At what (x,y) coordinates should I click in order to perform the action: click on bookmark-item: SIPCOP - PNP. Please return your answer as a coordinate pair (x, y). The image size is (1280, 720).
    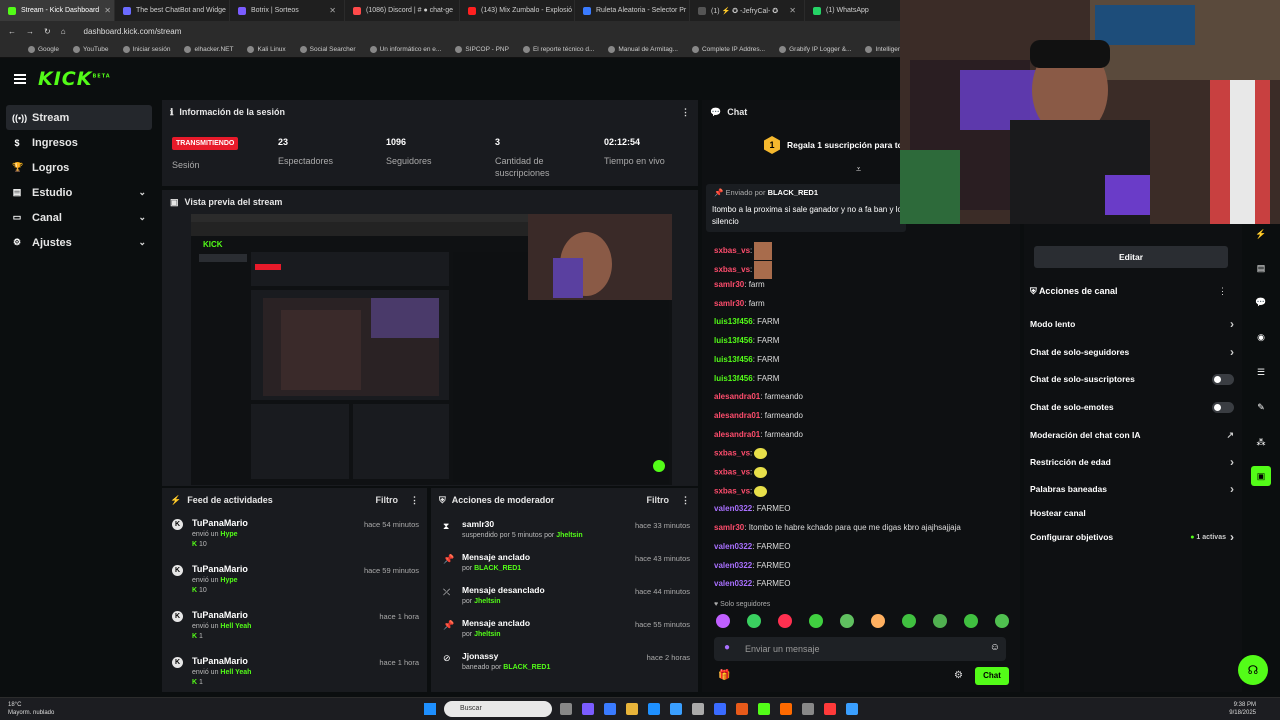
    Looking at the image, I should click on (482, 49).